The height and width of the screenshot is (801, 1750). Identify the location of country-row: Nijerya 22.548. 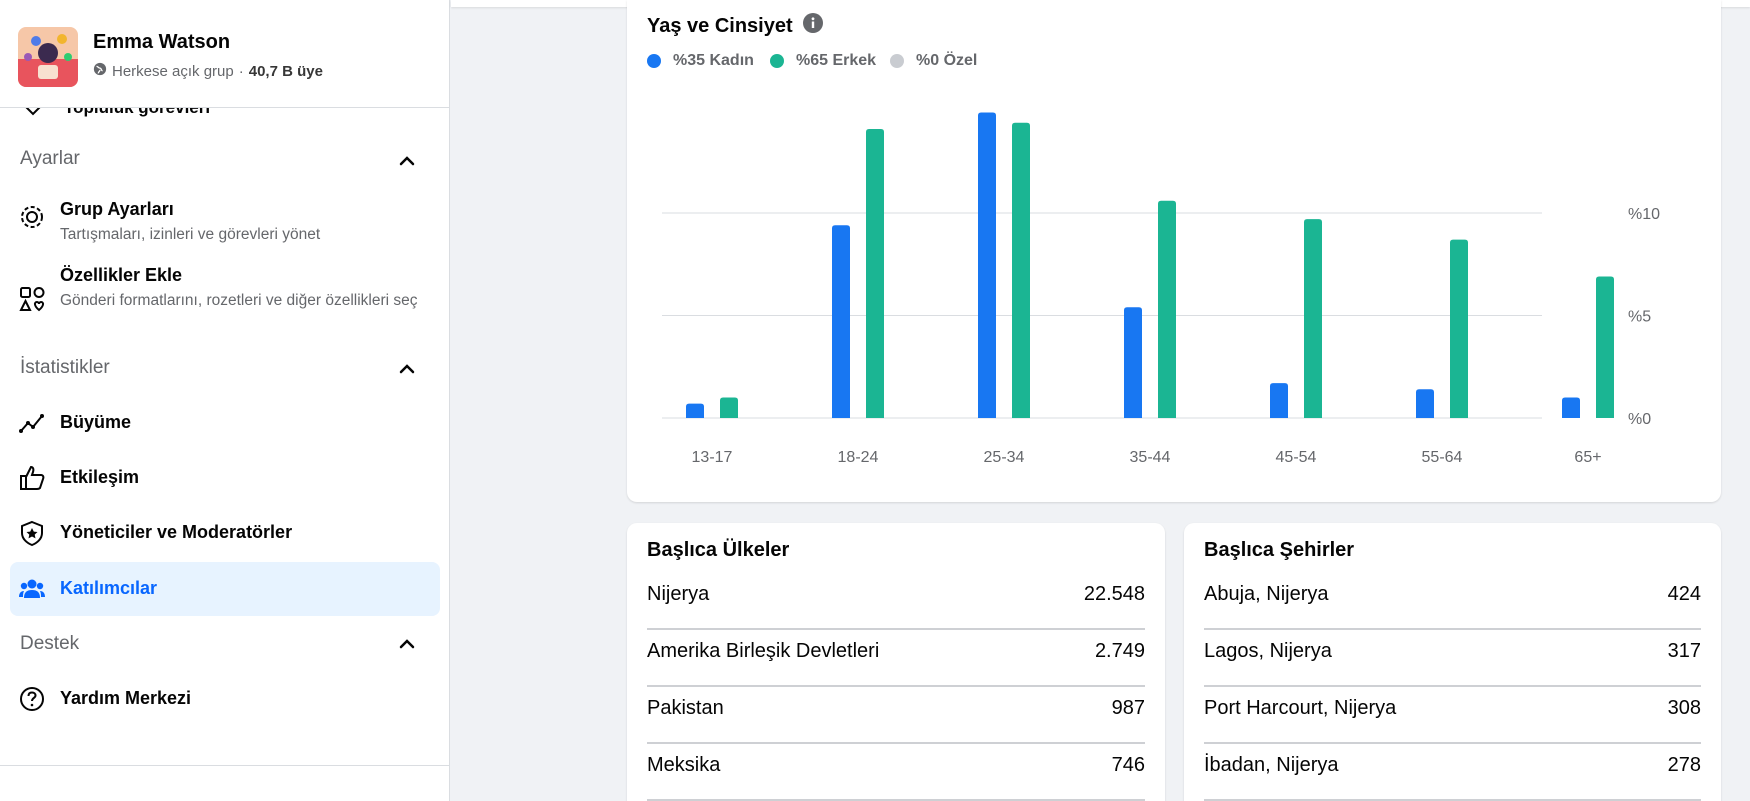
(896, 601).